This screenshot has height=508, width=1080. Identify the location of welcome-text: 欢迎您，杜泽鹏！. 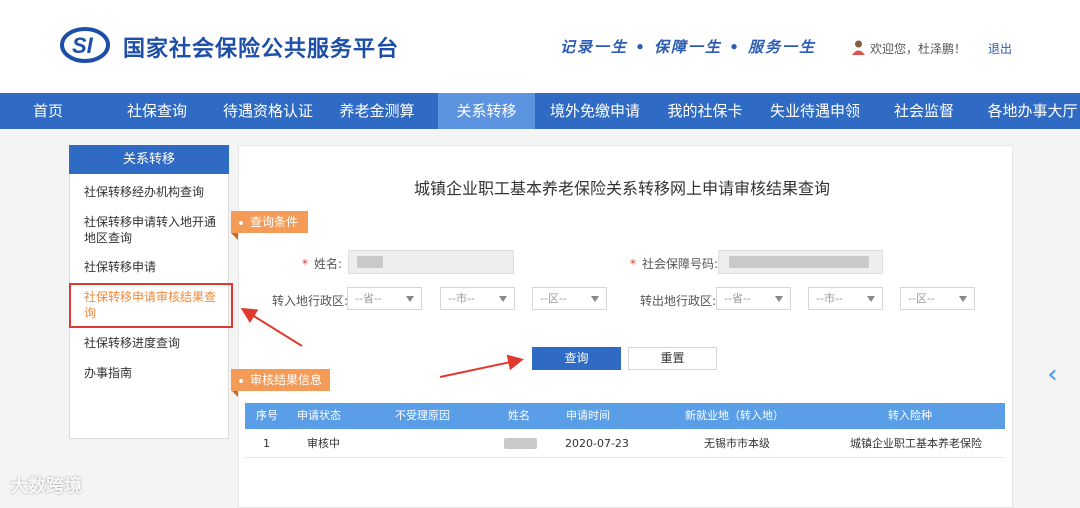
(918, 49).